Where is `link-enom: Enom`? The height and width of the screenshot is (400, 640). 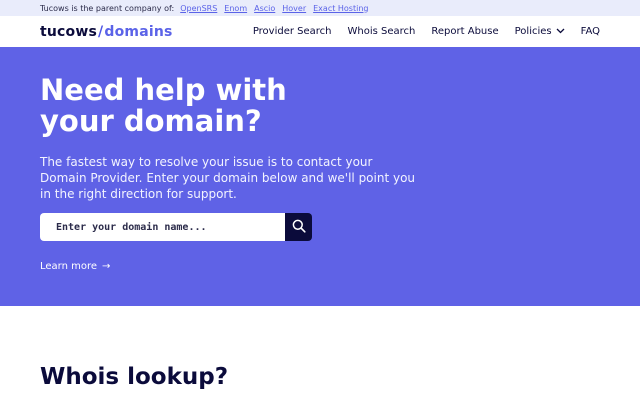 link-enom: Enom is located at coordinates (235, 8).